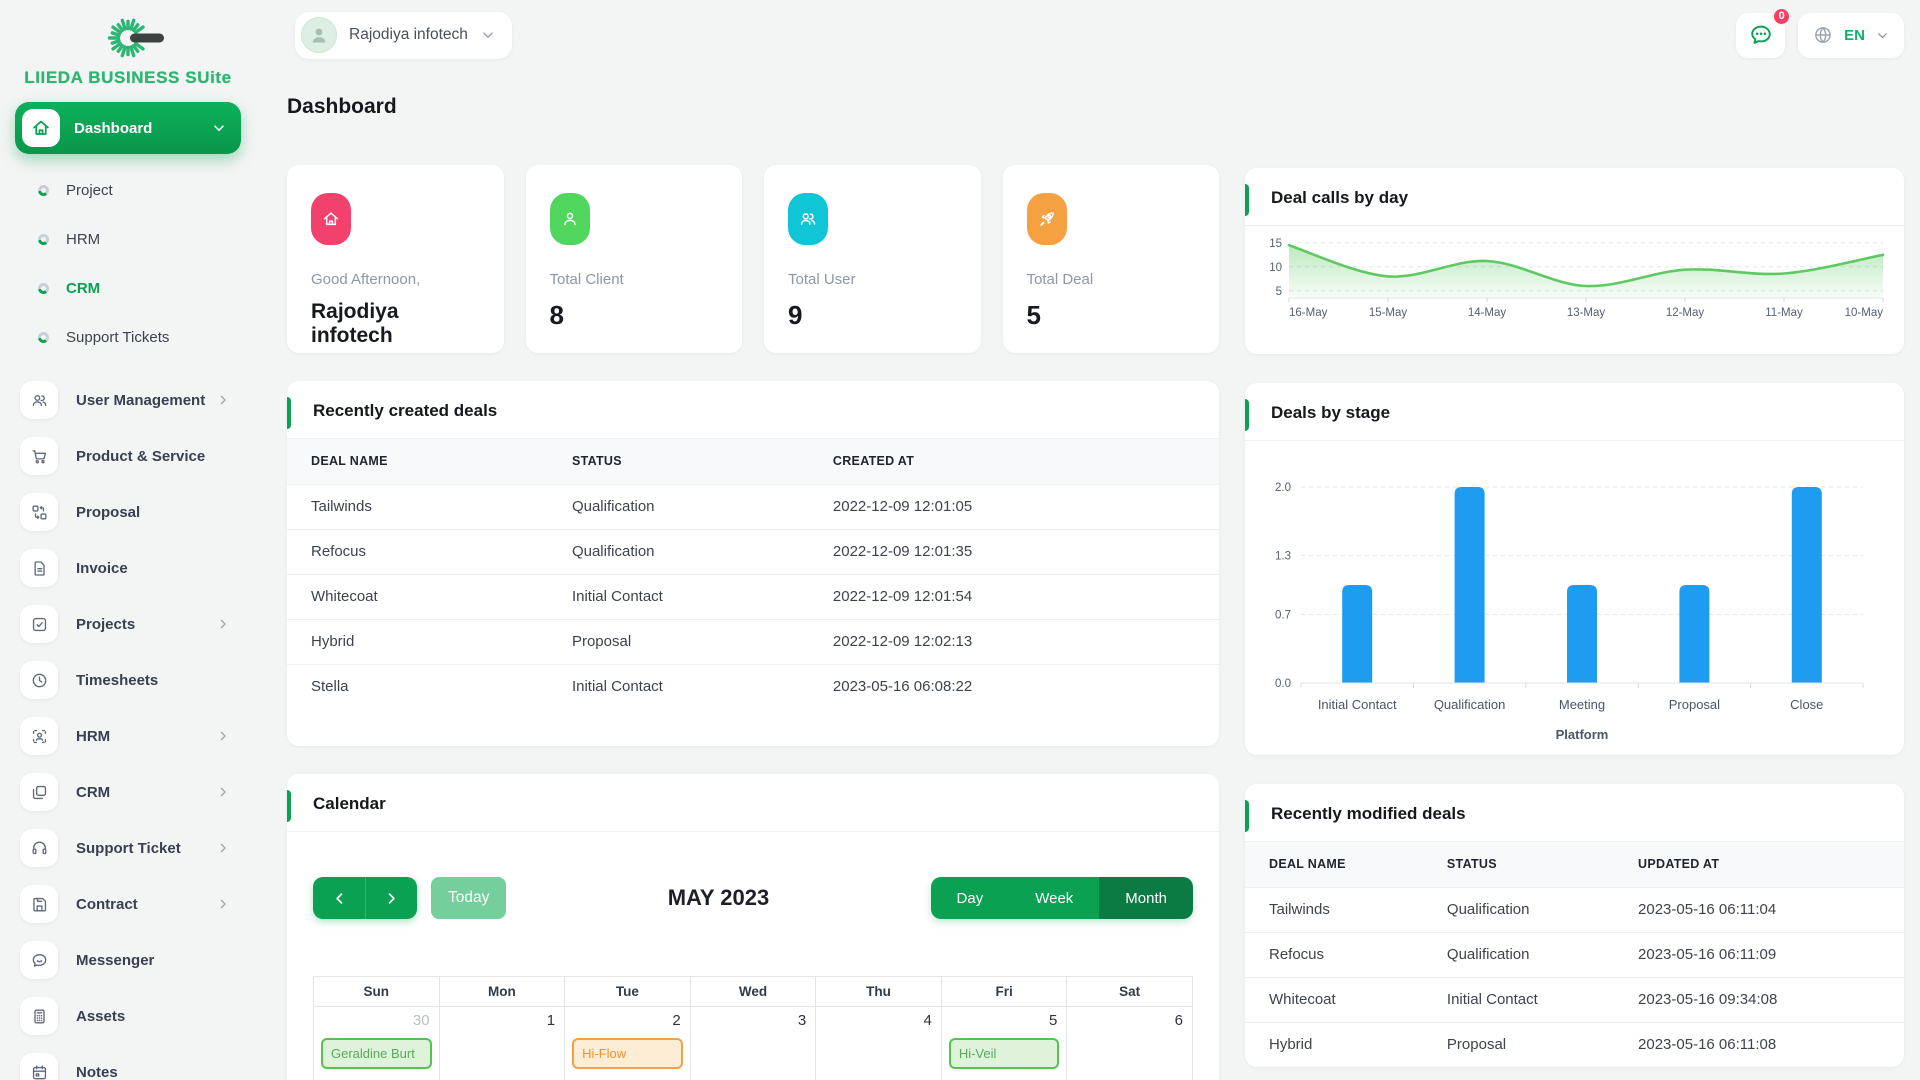 Image resolution: width=1920 pixels, height=1080 pixels. I want to click on svg-text: 10-May, so click(1864, 313).